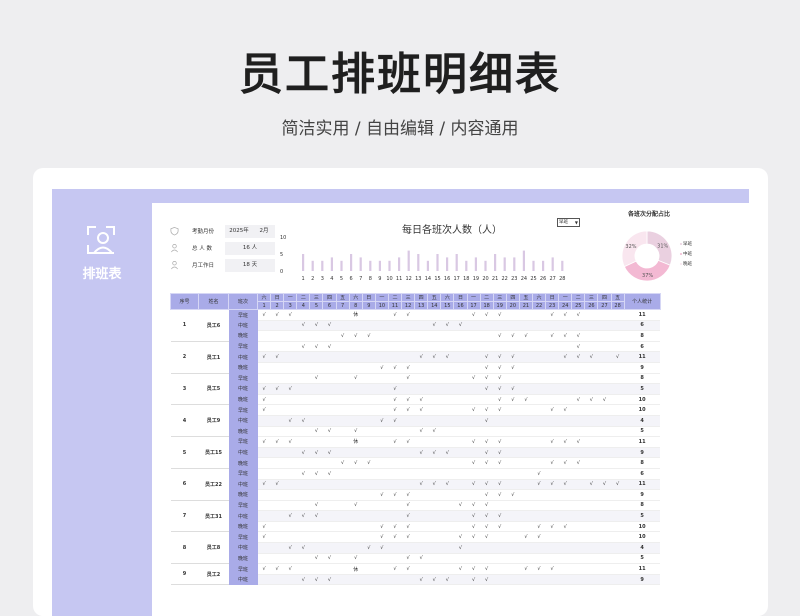  I want to click on month-field: 2月, so click(264, 231).